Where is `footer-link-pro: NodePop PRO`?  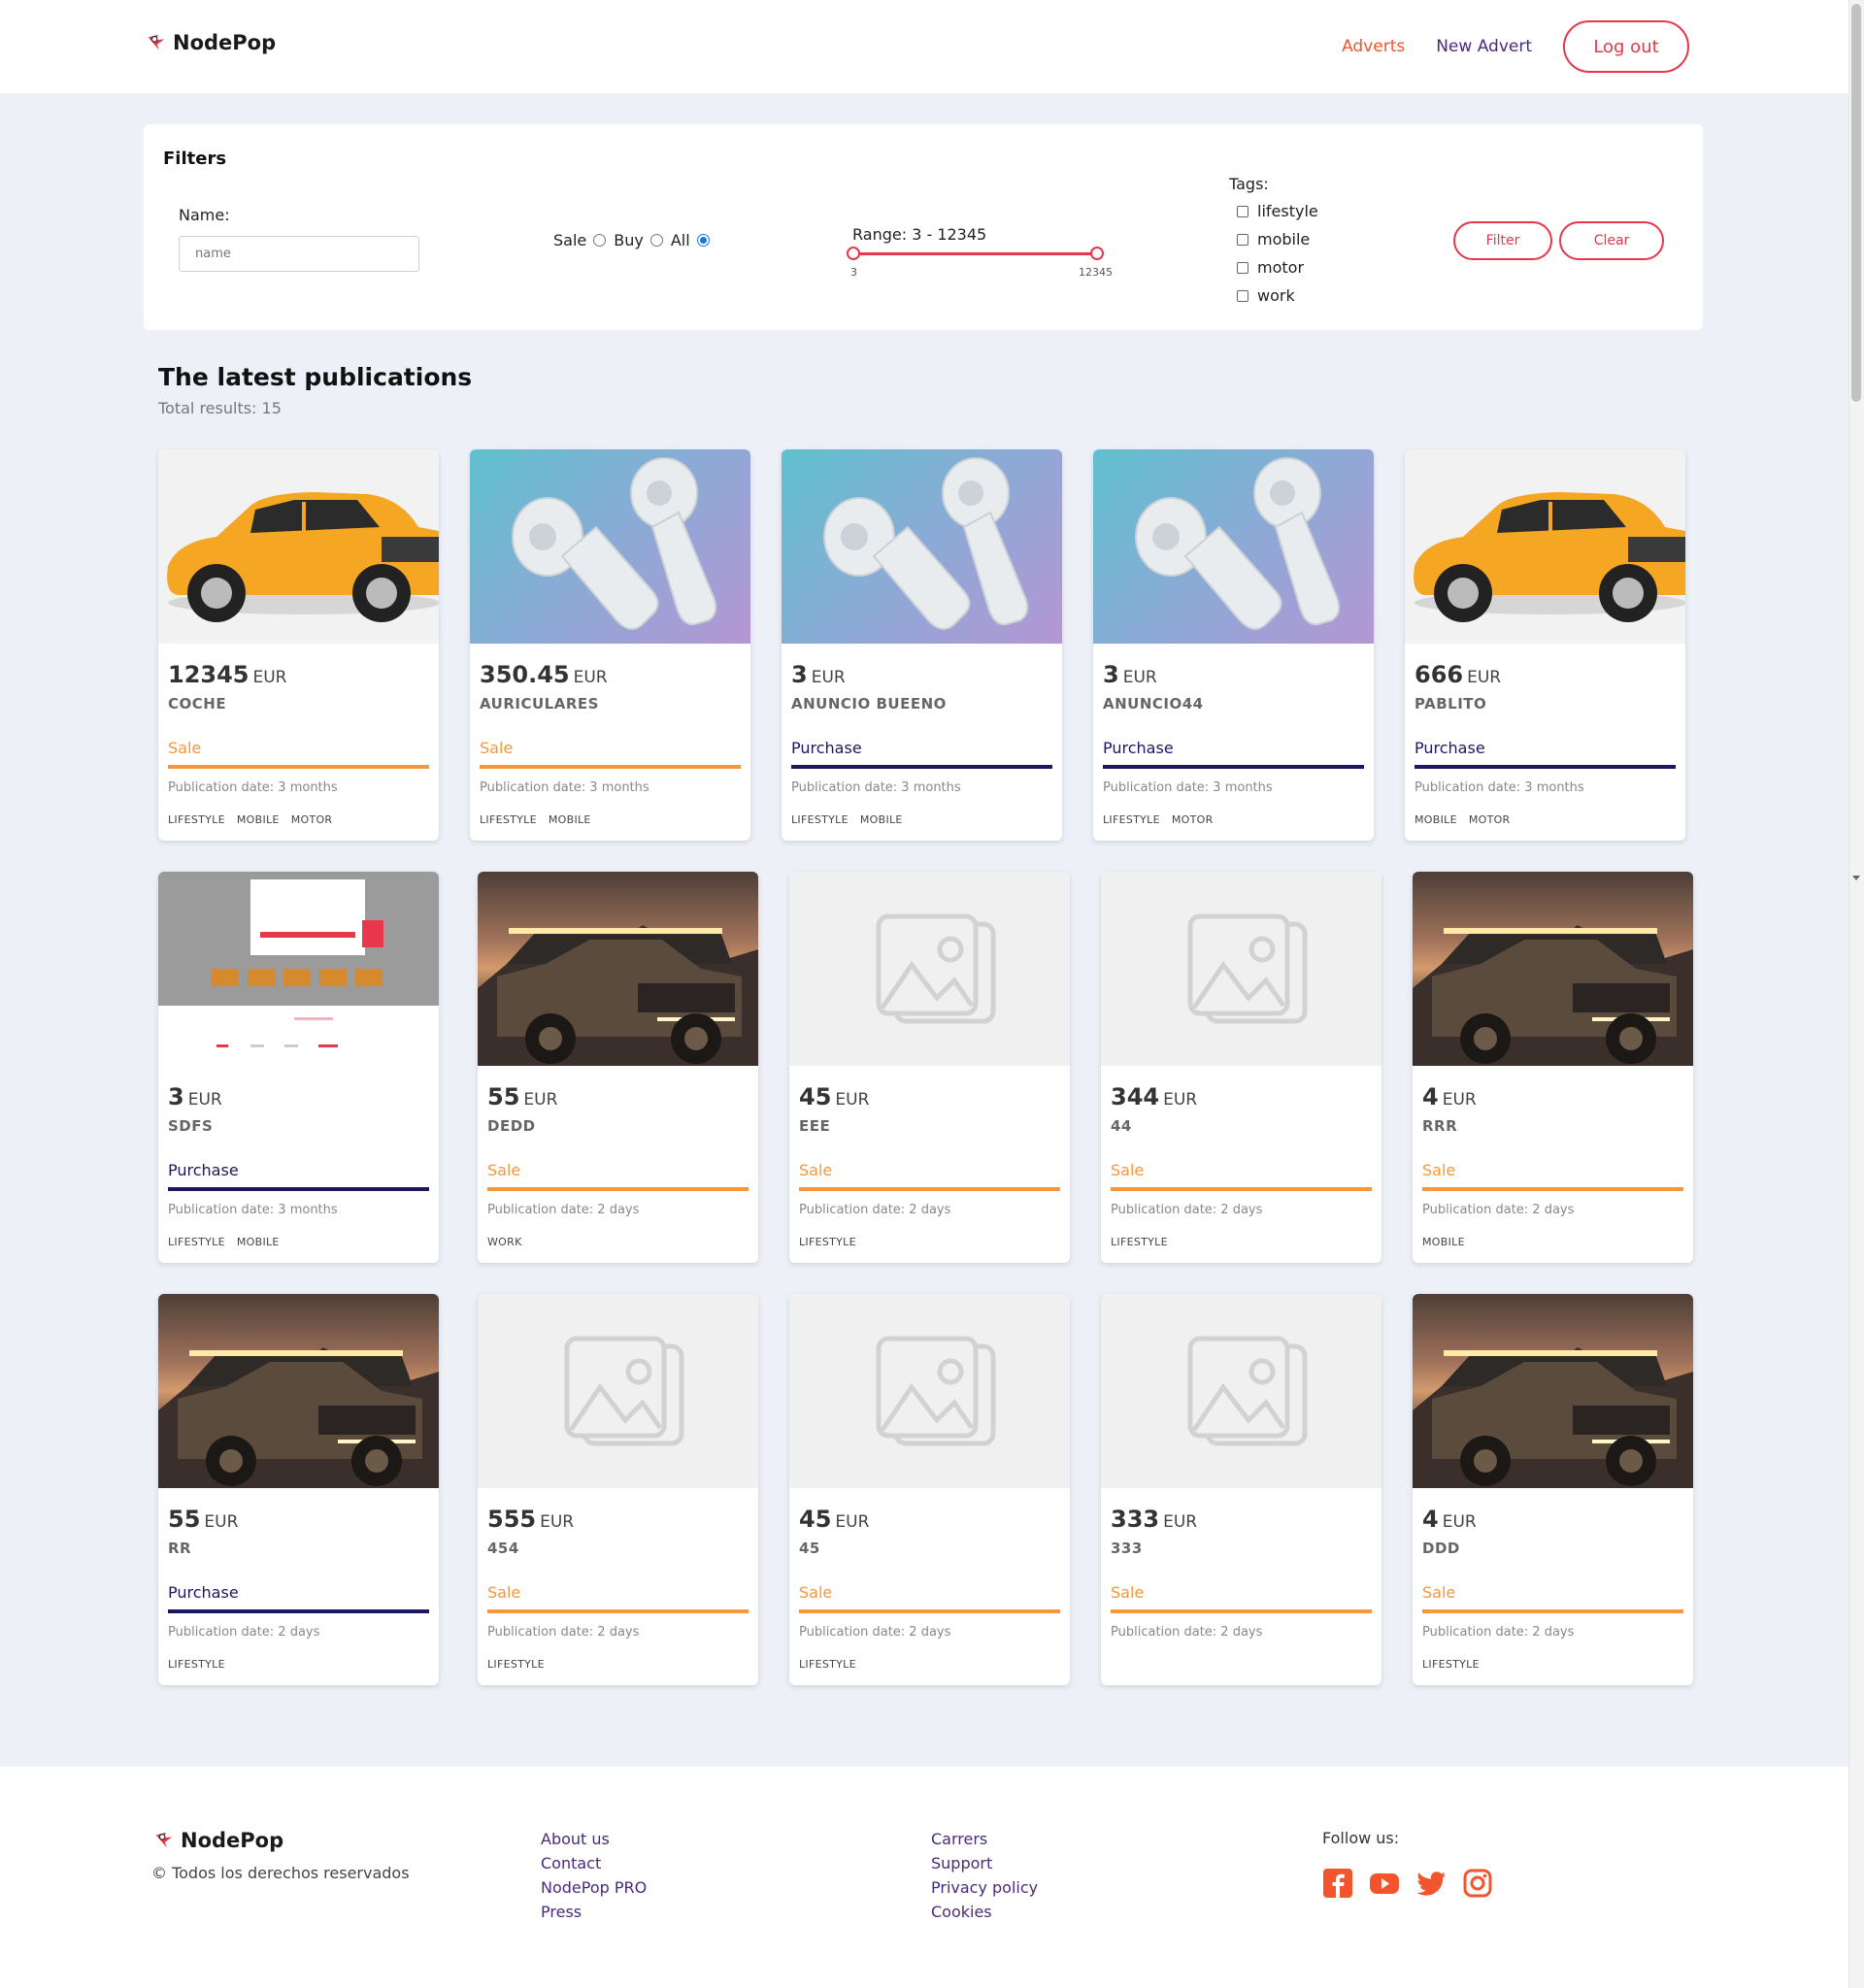 footer-link-pro: NodePop PRO is located at coordinates (594, 1887).